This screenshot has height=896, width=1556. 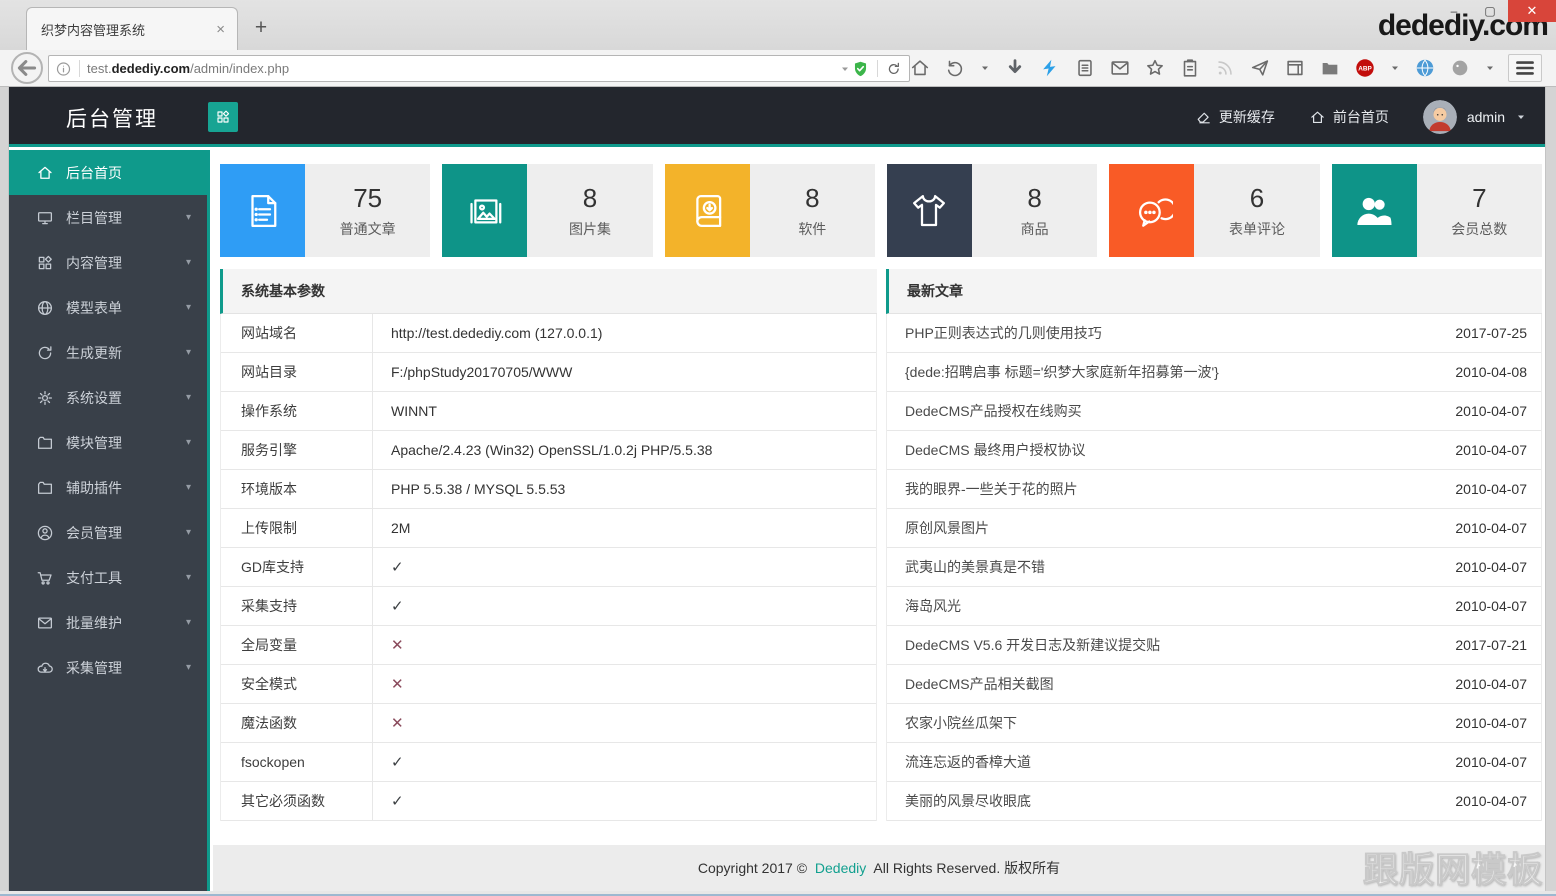 What do you see at coordinates (45, 668) in the screenshot?
I see `cloud-icon` at bounding box center [45, 668].